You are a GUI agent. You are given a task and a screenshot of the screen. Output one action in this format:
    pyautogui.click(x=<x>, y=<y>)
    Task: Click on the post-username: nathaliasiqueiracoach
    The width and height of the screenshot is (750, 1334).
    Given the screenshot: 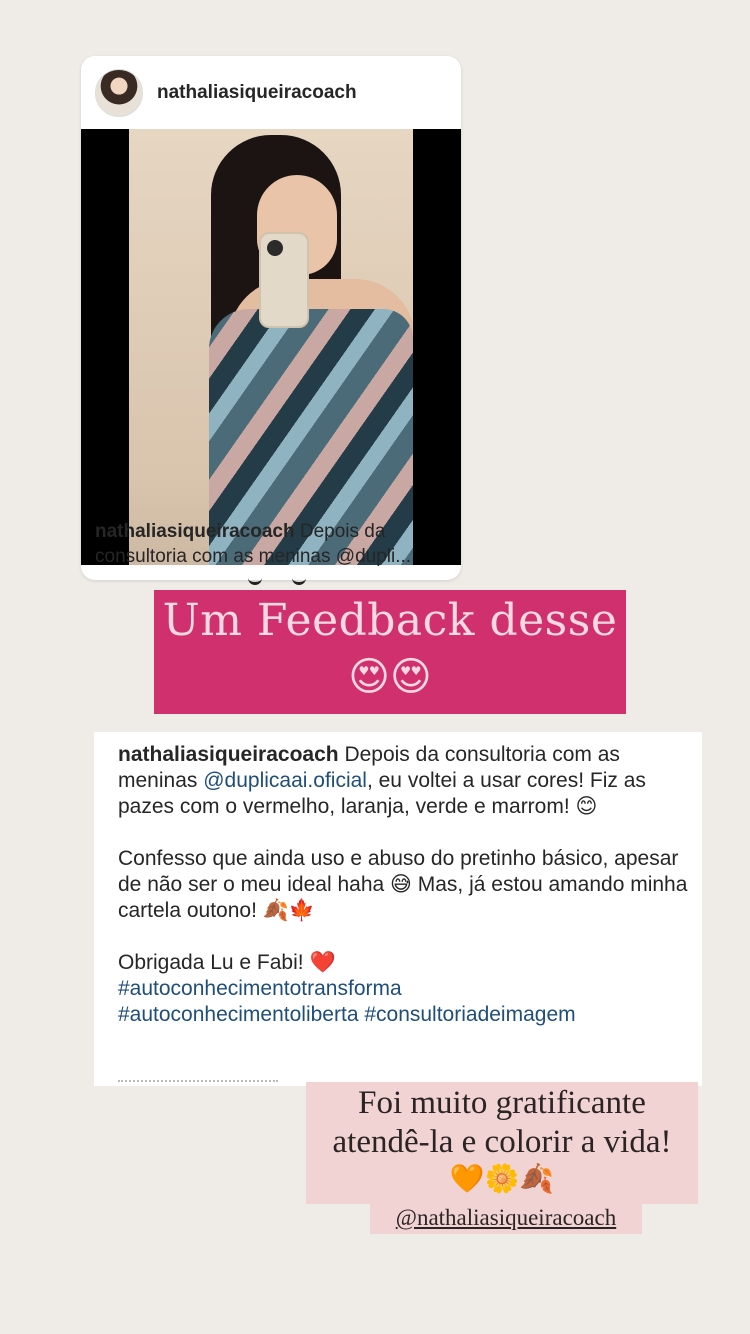 What is the action you would take?
    pyautogui.click(x=257, y=93)
    